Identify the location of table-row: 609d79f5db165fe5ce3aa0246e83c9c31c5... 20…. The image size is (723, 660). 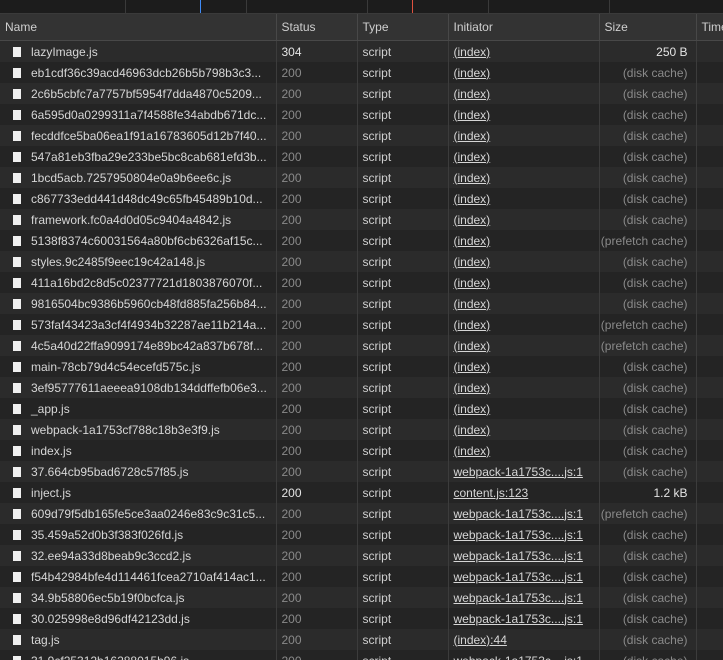
(361, 513).